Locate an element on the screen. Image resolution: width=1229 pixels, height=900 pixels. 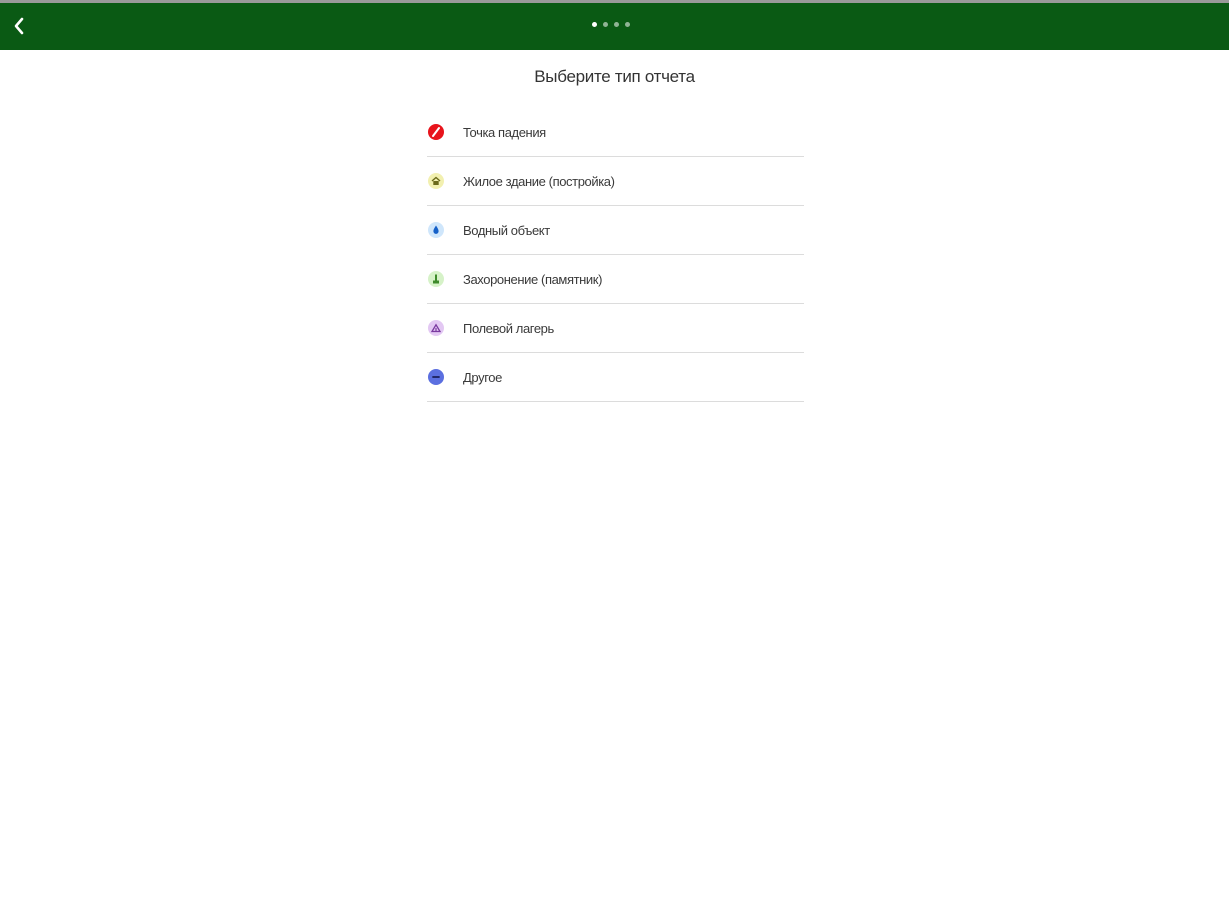
crash-point-icon is located at coordinates (436, 132).